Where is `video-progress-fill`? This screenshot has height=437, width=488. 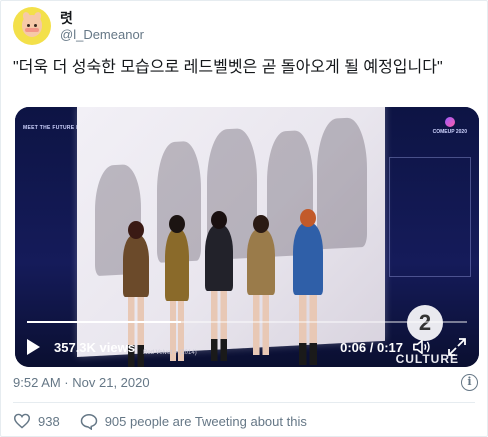 video-progress-fill is located at coordinates (104, 322).